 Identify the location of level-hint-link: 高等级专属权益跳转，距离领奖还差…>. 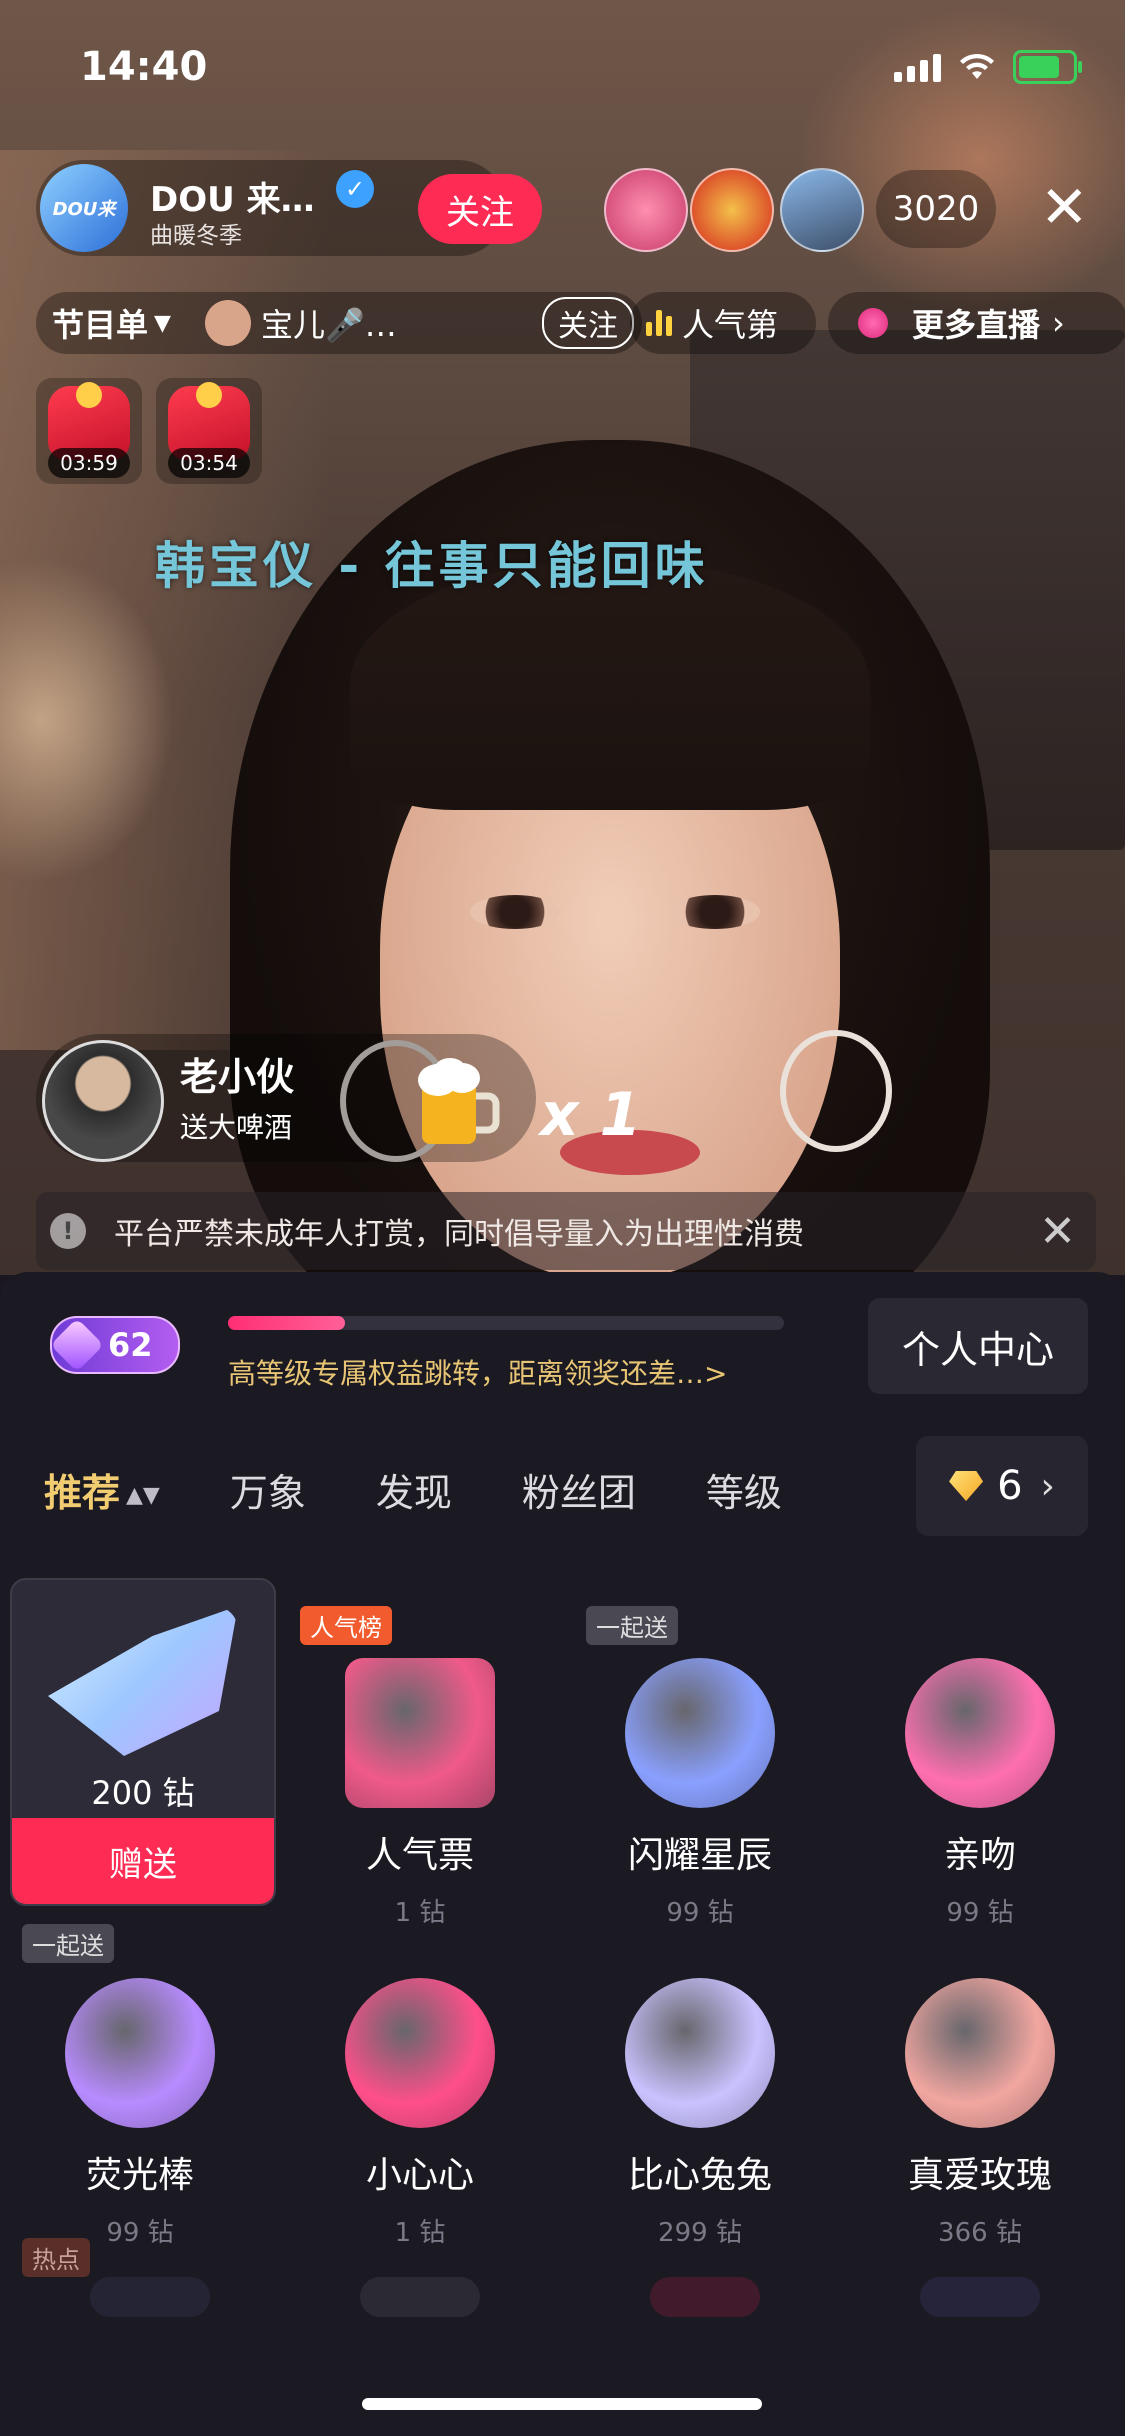
(477, 1372).